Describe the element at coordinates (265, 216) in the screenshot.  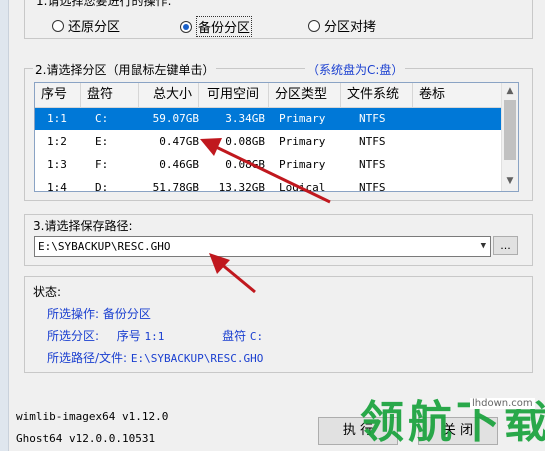
I see `annotation-arrows` at that location.